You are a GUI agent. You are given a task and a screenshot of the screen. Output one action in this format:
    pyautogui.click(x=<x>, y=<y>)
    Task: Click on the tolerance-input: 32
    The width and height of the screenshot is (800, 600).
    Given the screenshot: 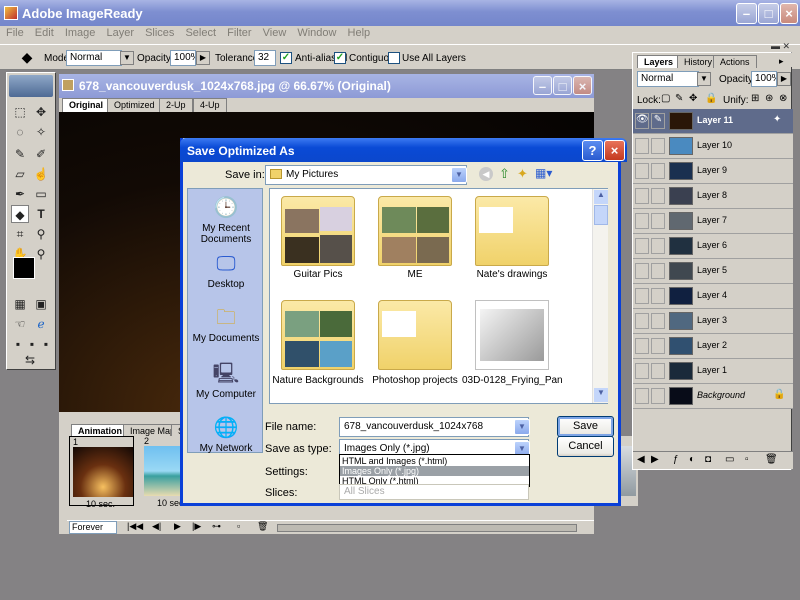 What is the action you would take?
    pyautogui.click(x=265, y=58)
    